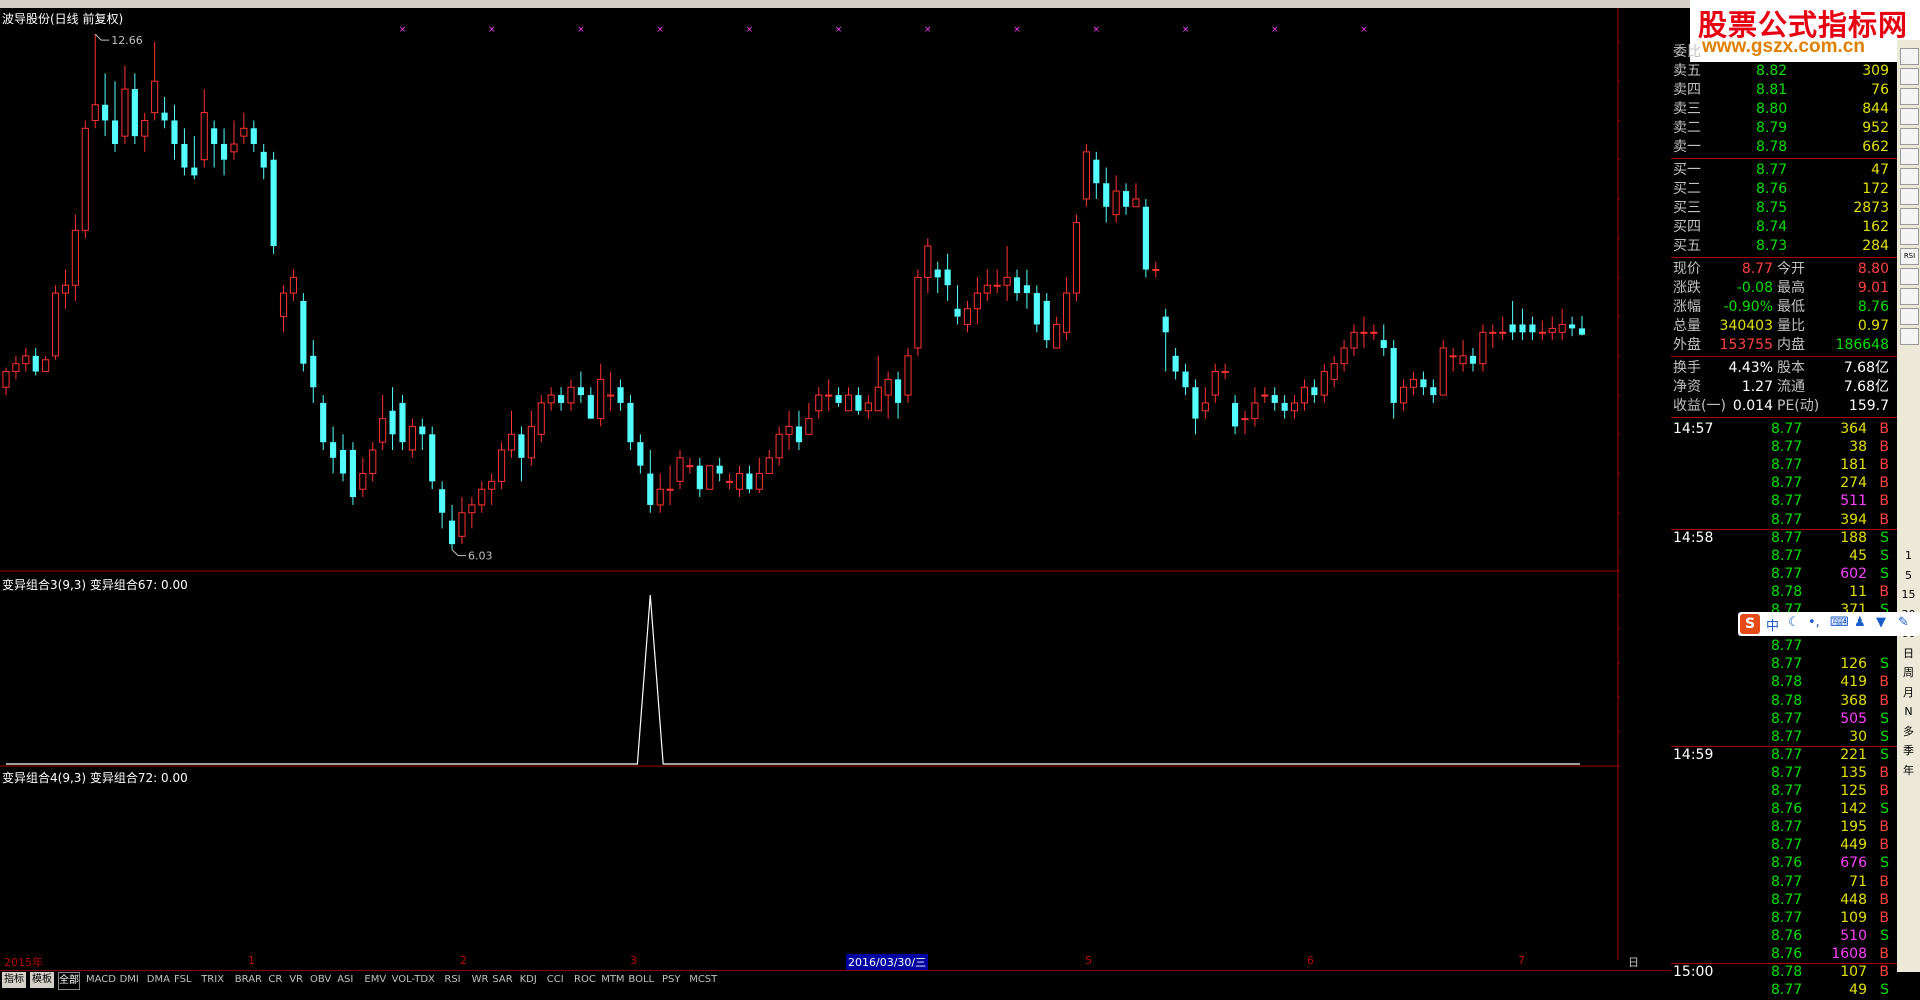 The image size is (1920, 1000). Describe the element at coordinates (1908, 692) in the screenshot. I see `period-button: 月` at that location.